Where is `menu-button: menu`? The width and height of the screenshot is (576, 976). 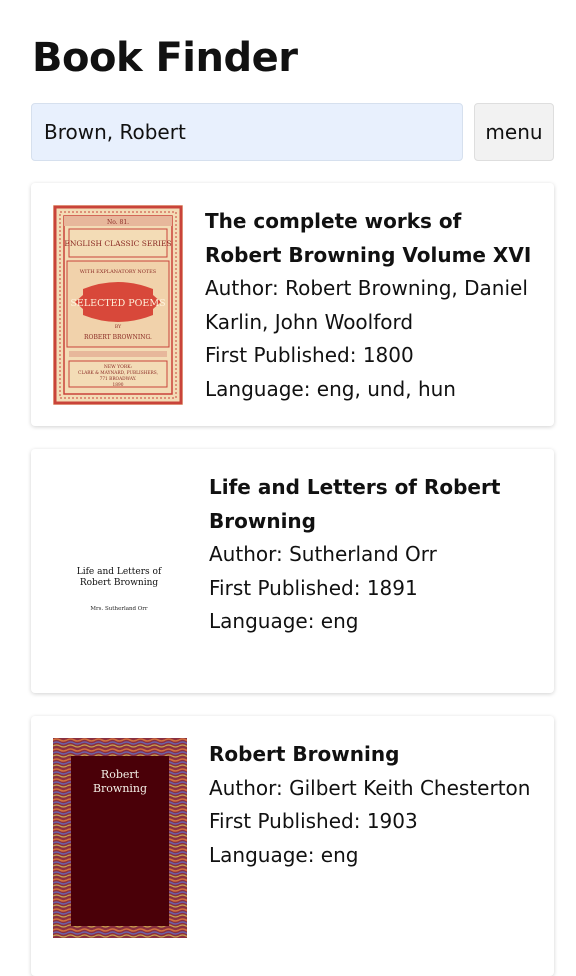 menu-button: menu is located at coordinates (514, 132).